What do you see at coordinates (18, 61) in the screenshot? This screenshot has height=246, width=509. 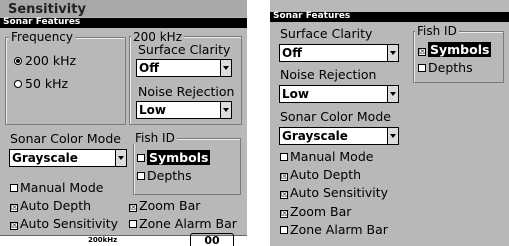 I see `radio-selected-icon` at bounding box center [18, 61].